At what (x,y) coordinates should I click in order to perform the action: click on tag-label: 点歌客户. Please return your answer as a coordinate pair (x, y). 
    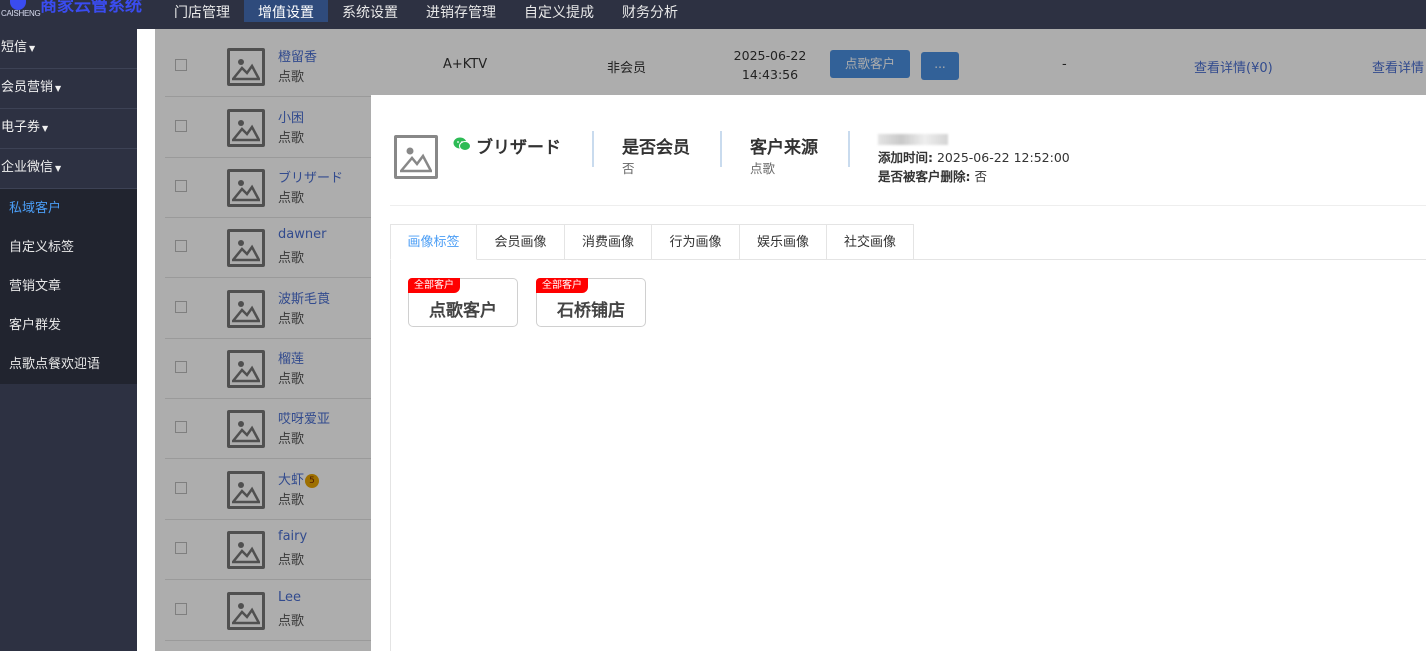
    Looking at the image, I should click on (463, 311).